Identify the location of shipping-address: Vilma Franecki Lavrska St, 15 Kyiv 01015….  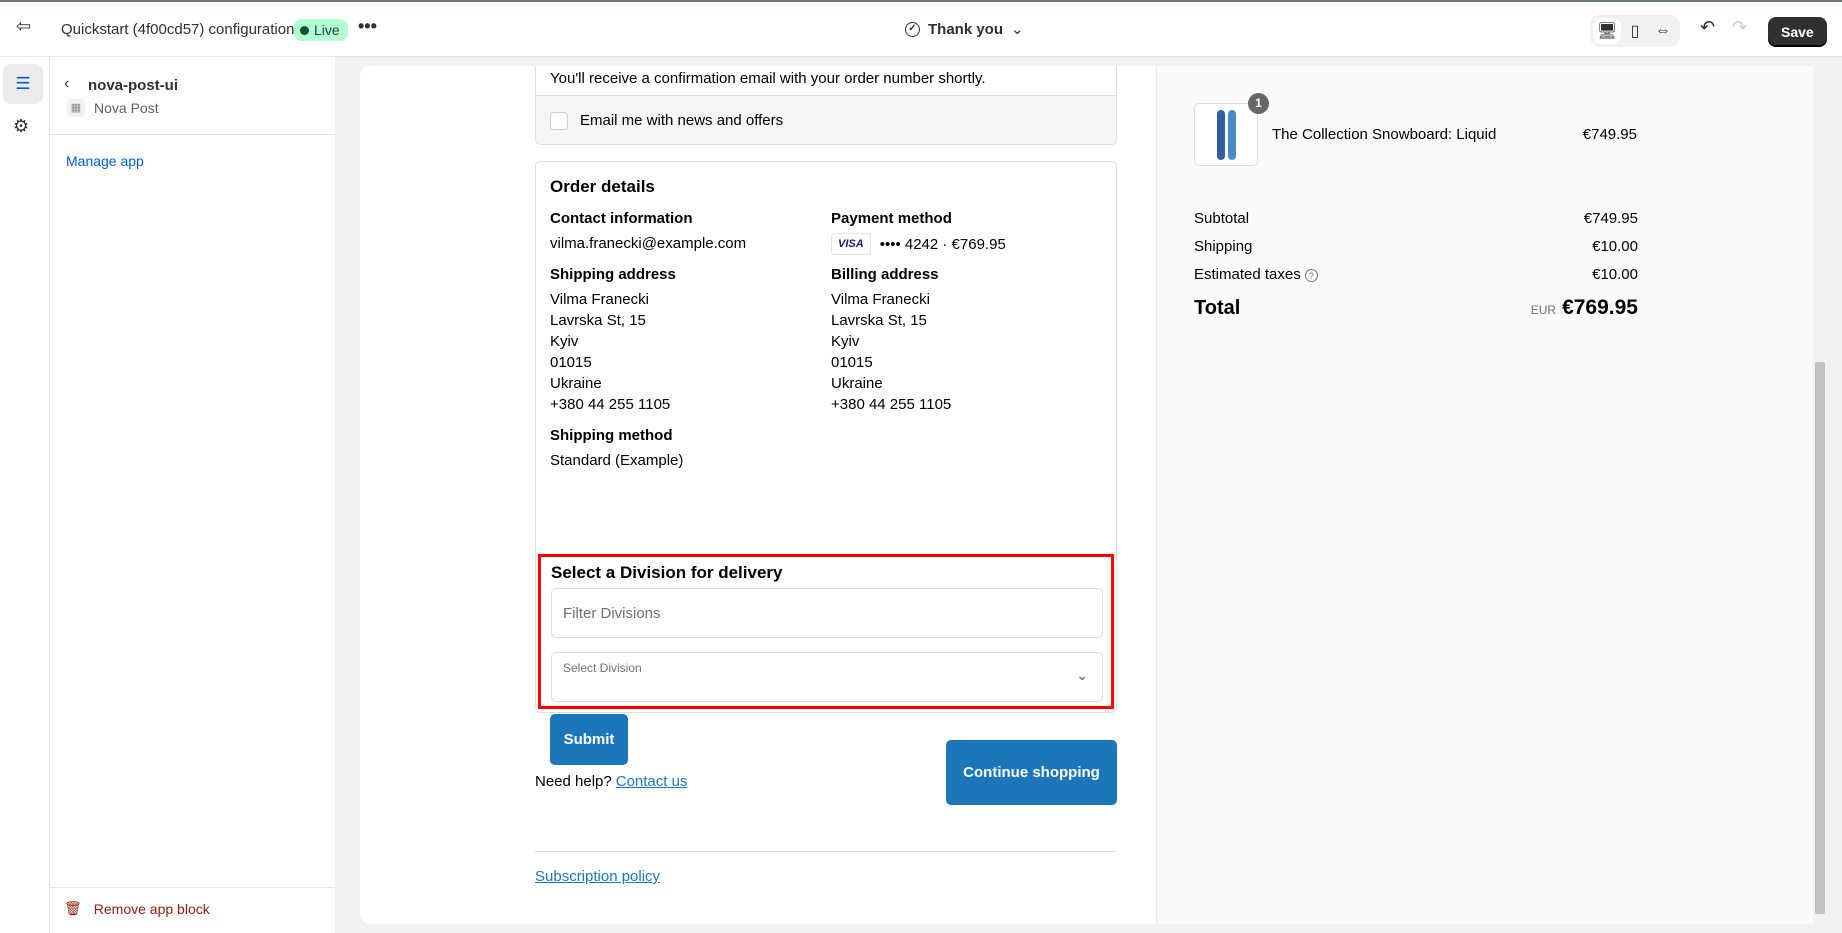
(685, 352).